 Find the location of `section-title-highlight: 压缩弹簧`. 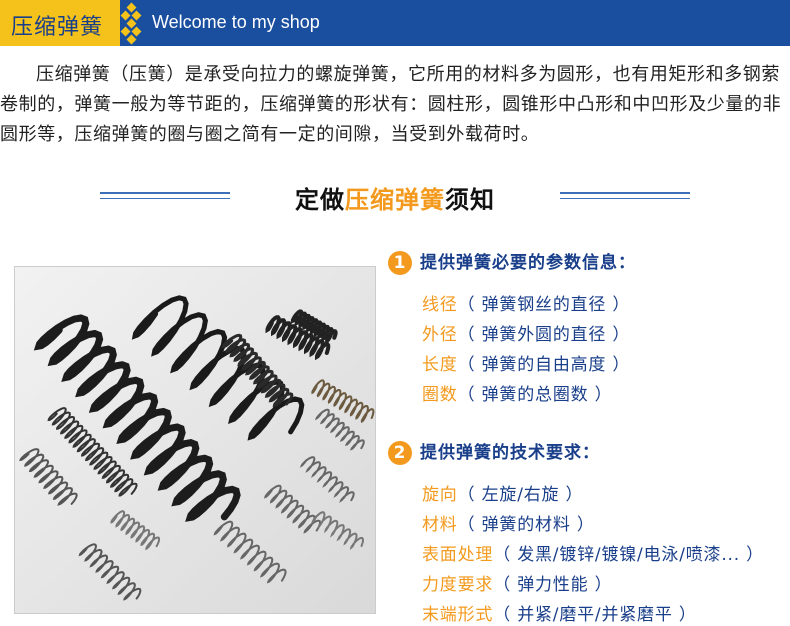

section-title-highlight: 压缩弹簧 is located at coordinates (395, 200).